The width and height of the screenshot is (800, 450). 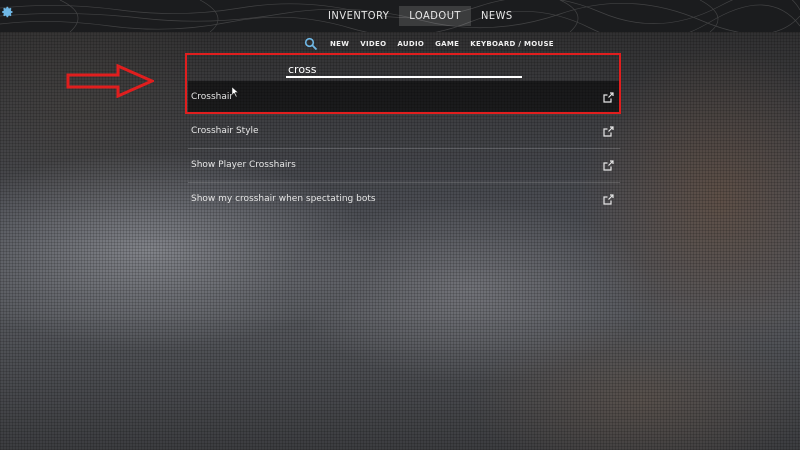 I want to click on settings-subnav: NEW VIDEO AUDIO GAME KEYBOARD / MOUSE, so click(x=434, y=44).